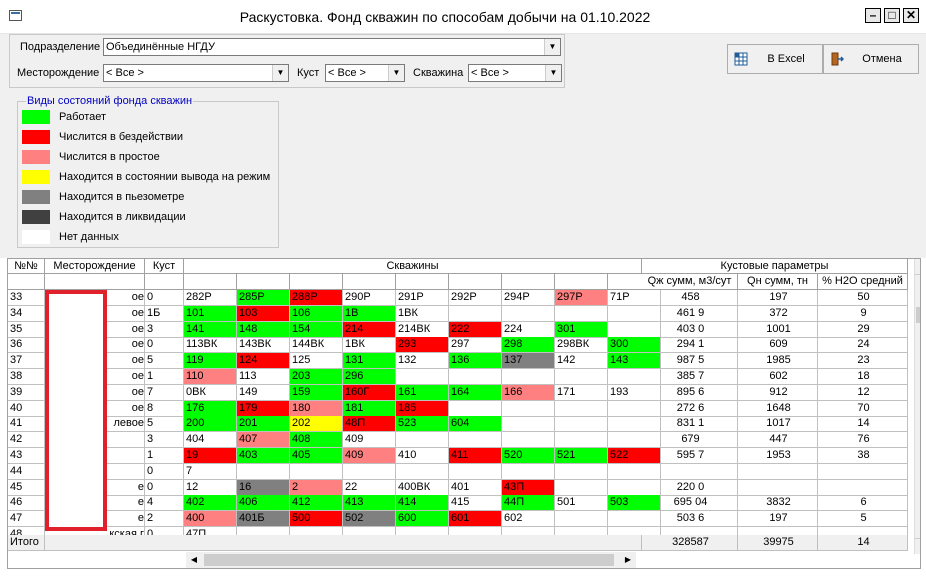 The image size is (926, 576). What do you see at coordinates (413, 266) in the screenshot?
I see `column-header-wells: Скважины` at bounding box center [413, 266].